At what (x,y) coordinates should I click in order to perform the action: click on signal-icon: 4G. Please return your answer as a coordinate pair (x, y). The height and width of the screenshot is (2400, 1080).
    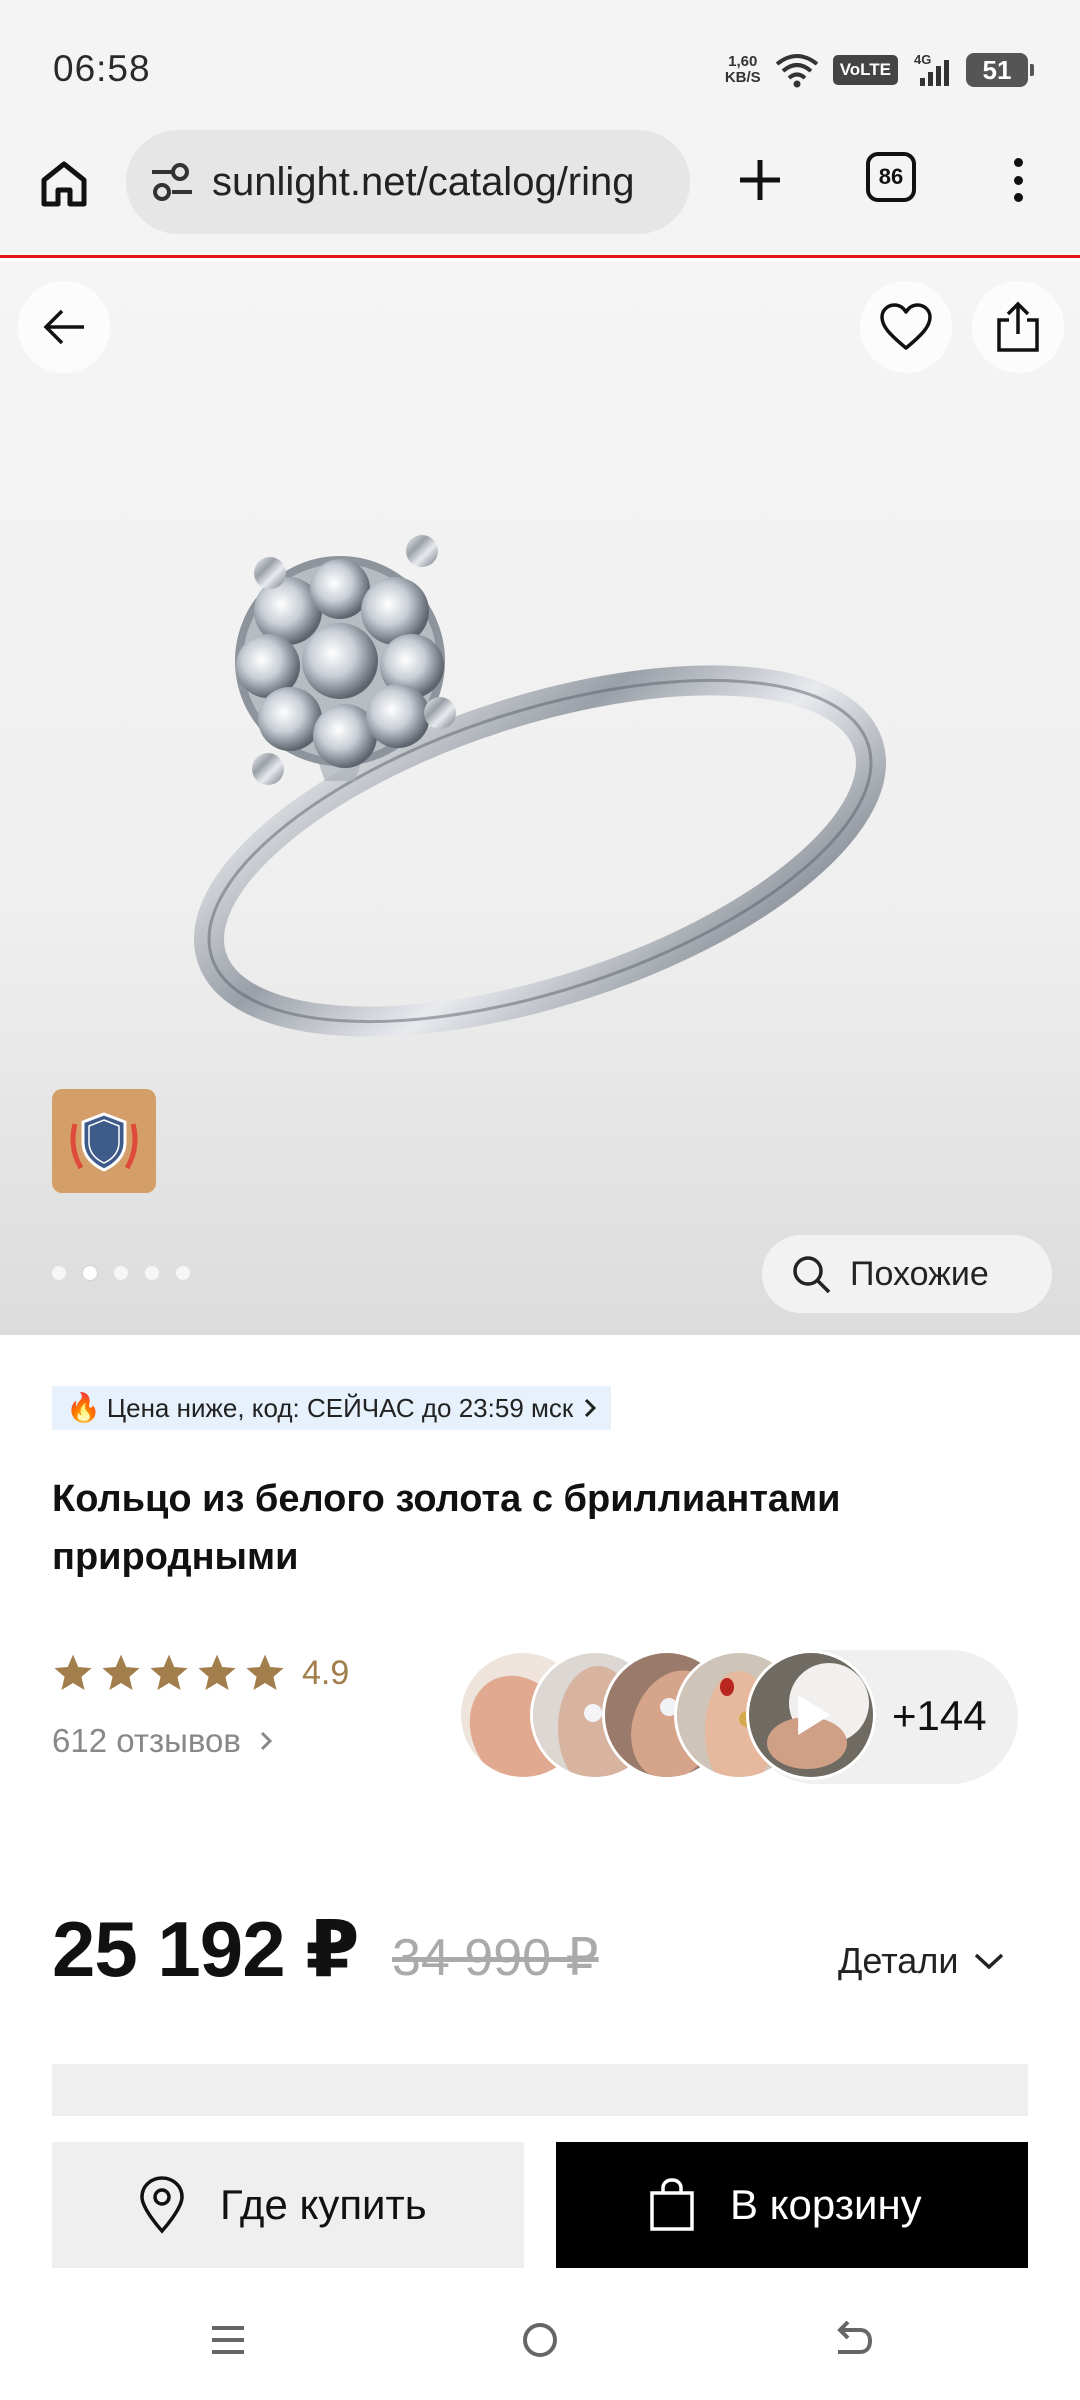
    Looking at the image, I should click on (931, 69).